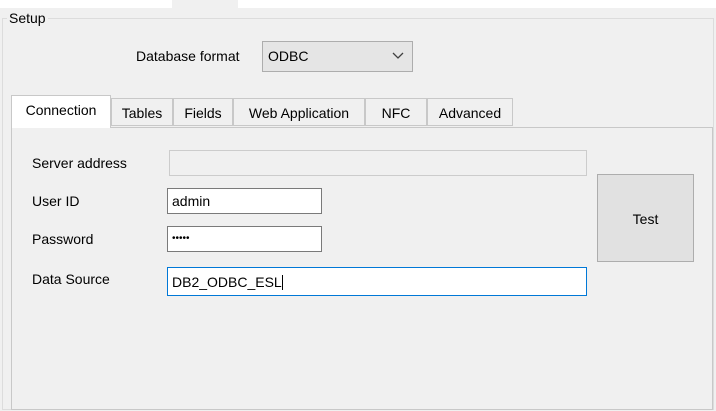  What do you see at coordinates (398, 55) in the screenshot?
I see `chevron-down-icon` at bounding box center [398, 55].